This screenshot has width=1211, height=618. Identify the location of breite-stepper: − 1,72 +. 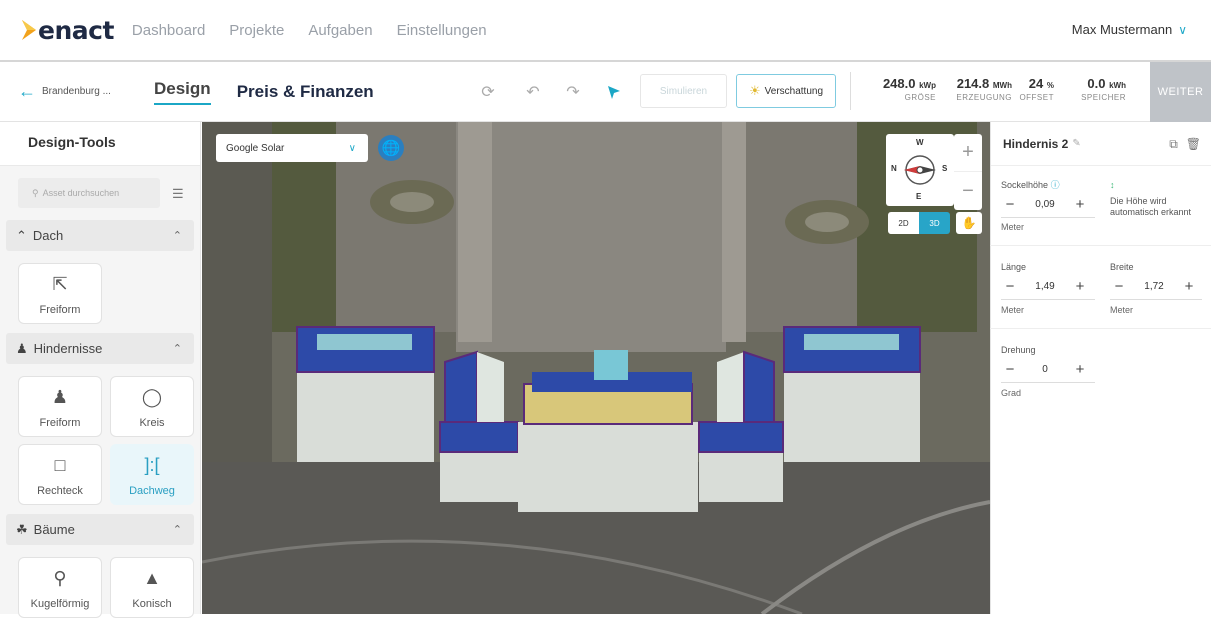
(1156, 287).